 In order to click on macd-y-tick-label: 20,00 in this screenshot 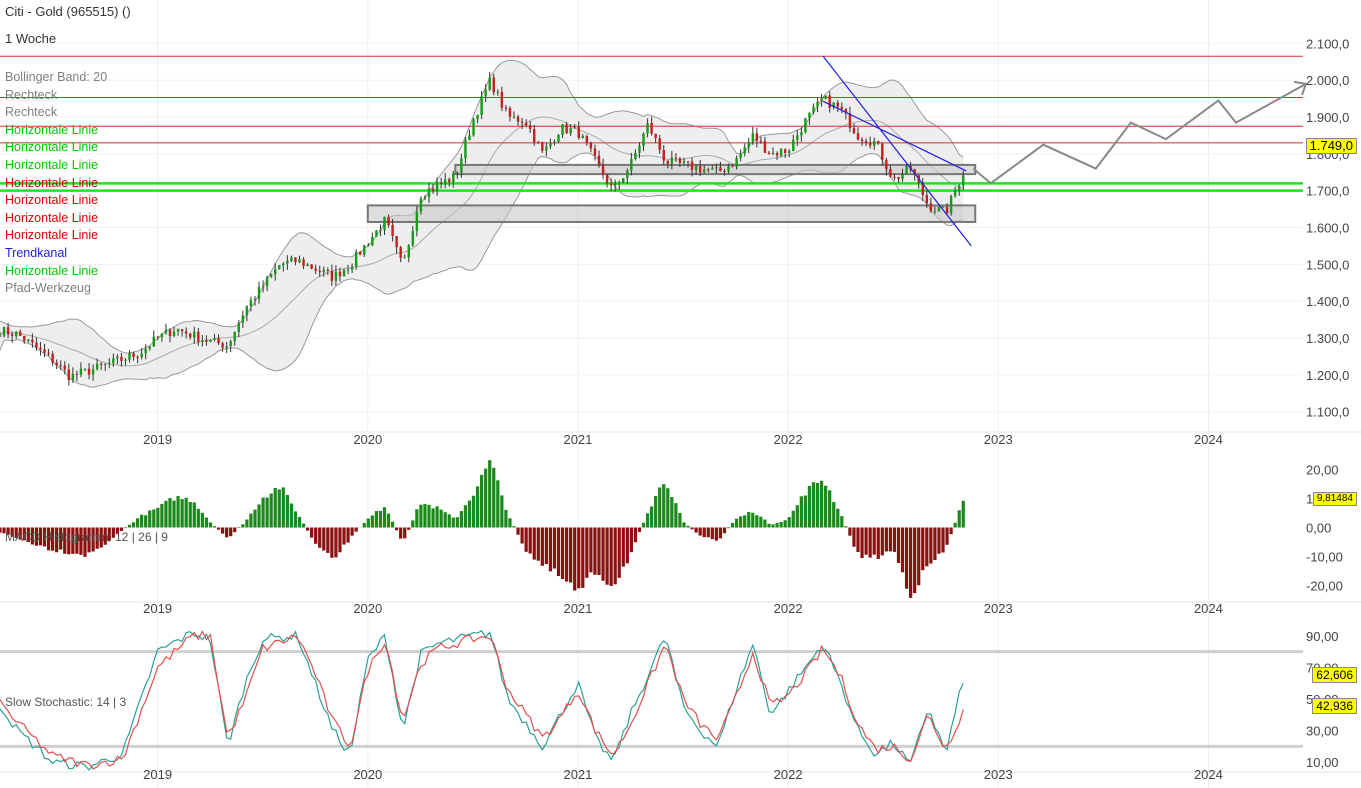, I will do `click(1322, 470)`.